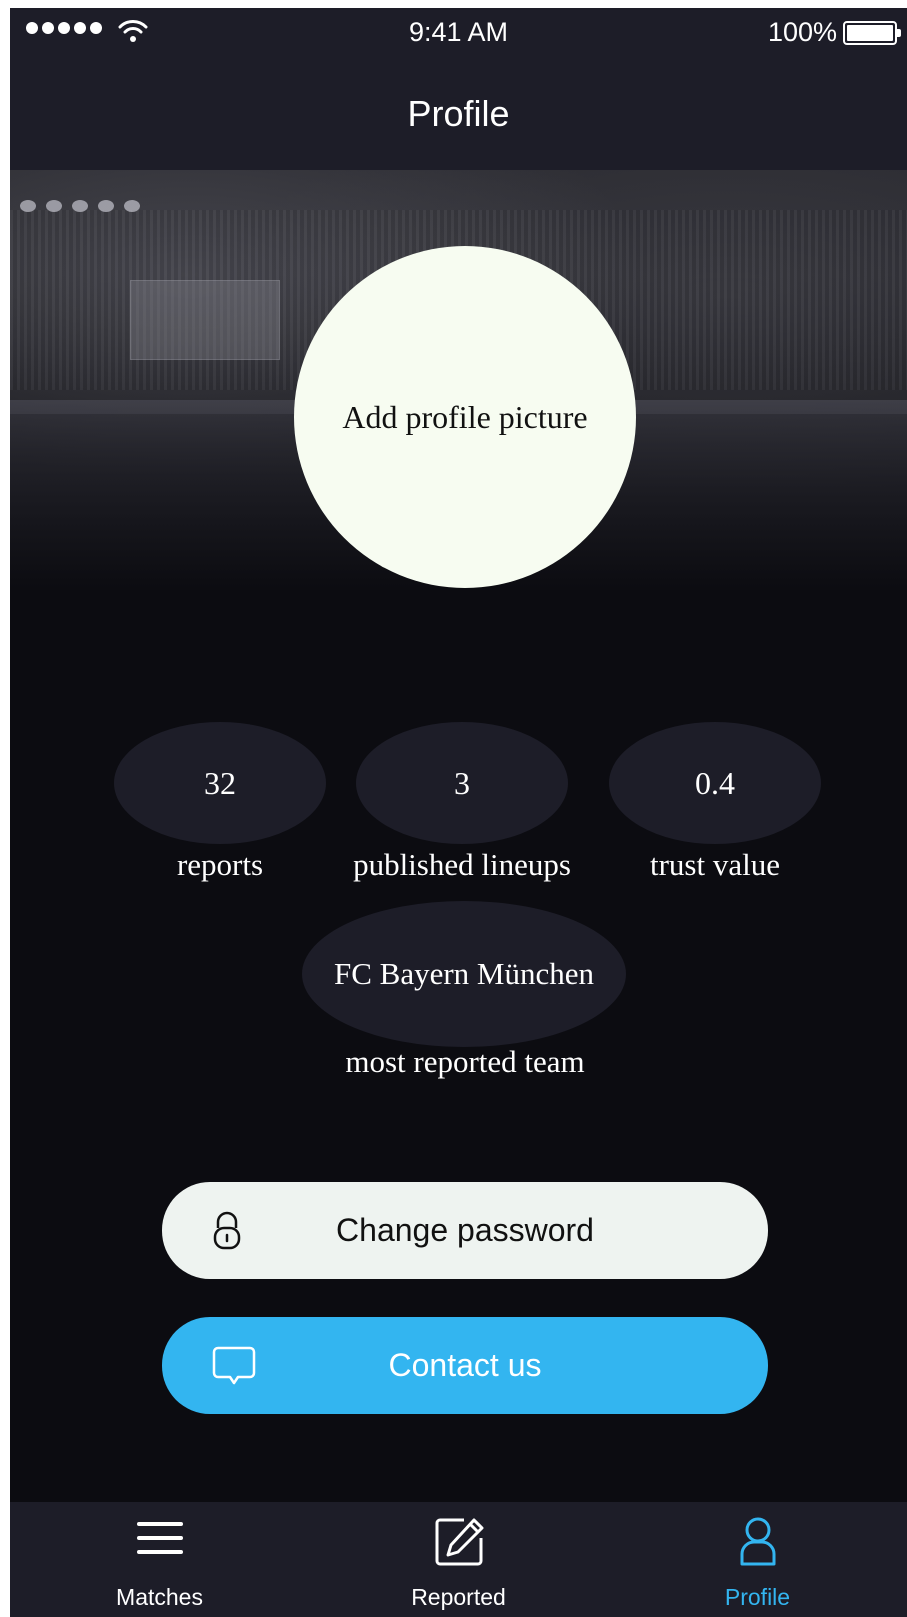 The height and width of the screenshot is (1617, 907). I want to click on contact-us-label: Contact us, so click(465, 1365).